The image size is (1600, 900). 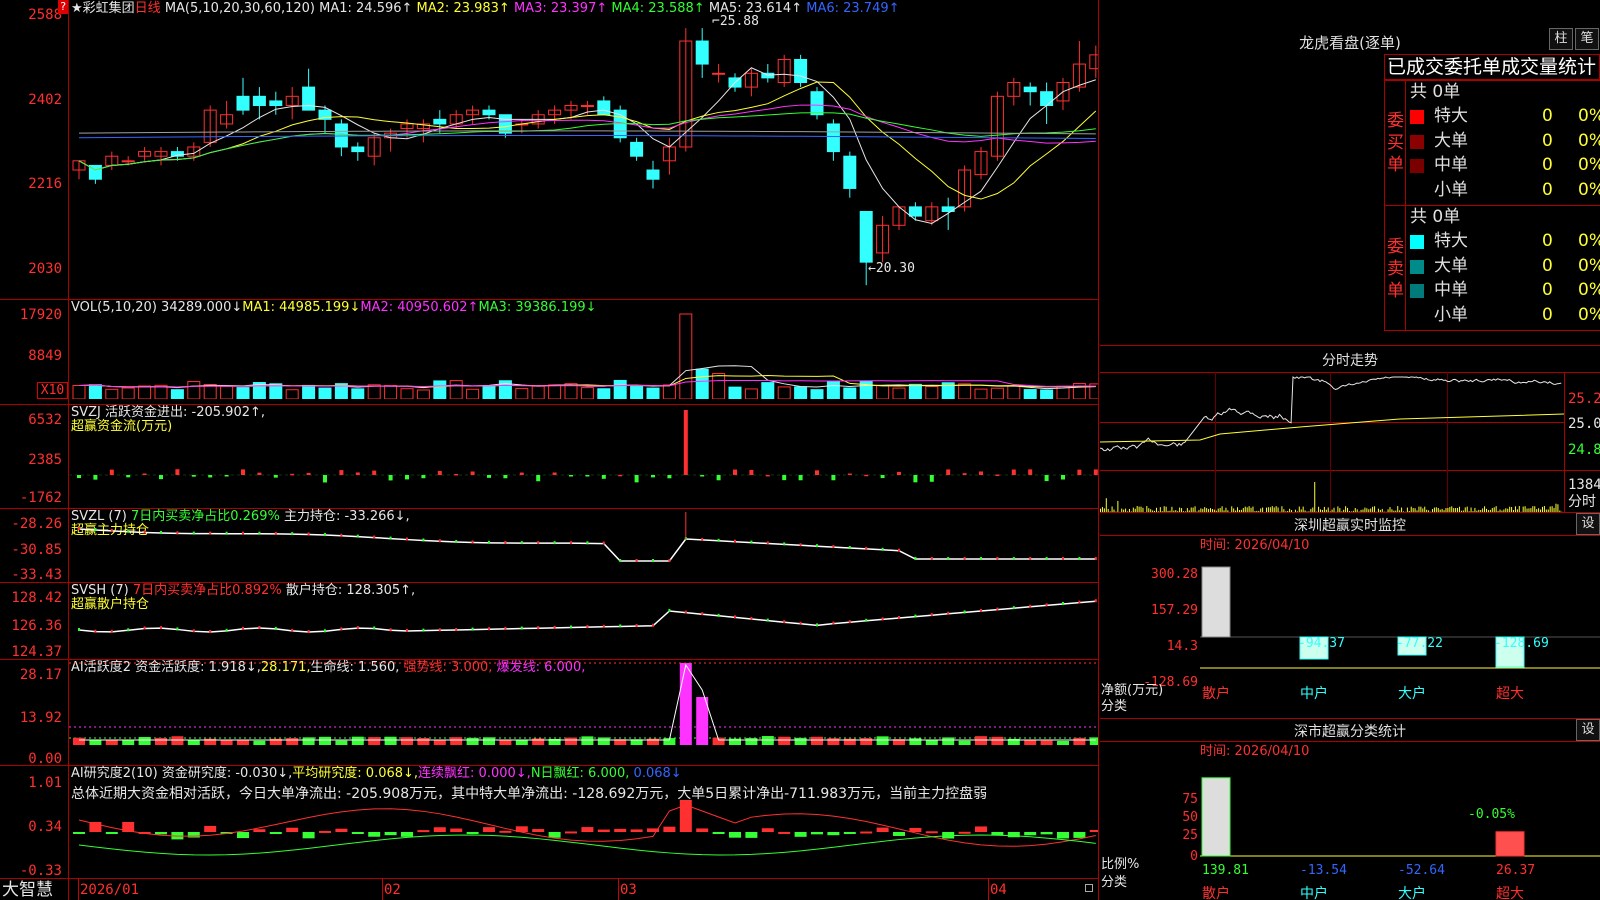 I want to click on intraday-avg-line, so click(x=1332, y=428).